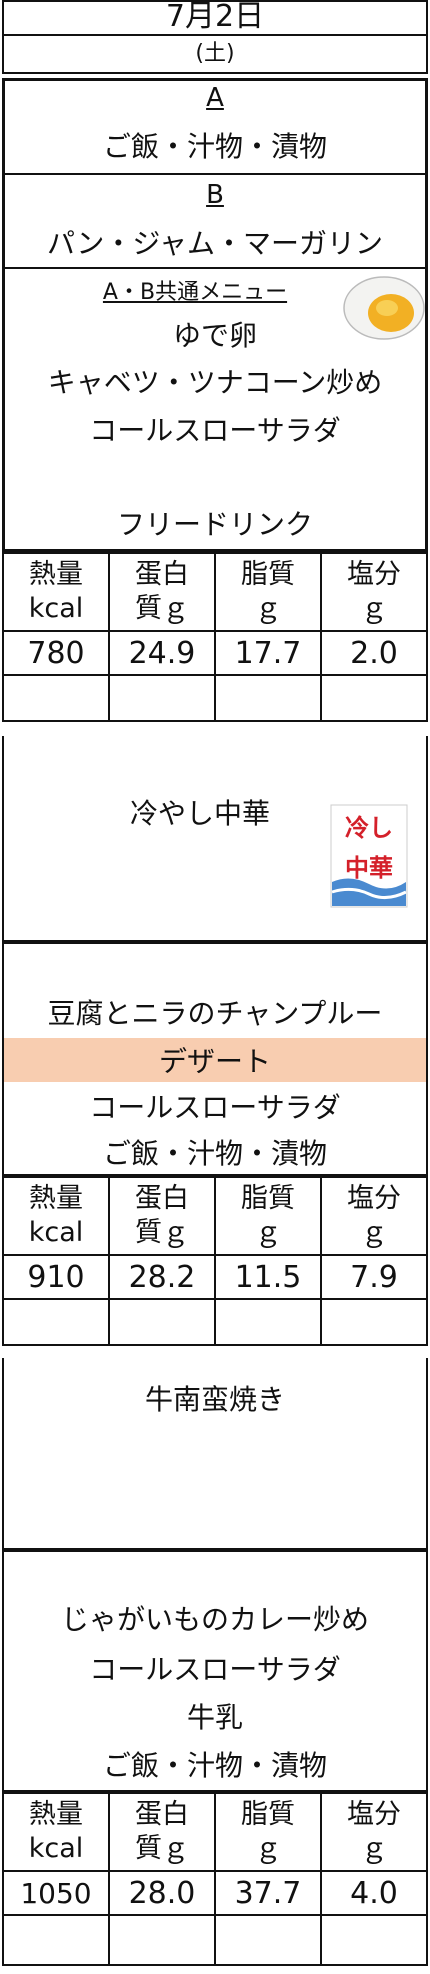  I want to click on energy-value: 910, so click(56, 1277).